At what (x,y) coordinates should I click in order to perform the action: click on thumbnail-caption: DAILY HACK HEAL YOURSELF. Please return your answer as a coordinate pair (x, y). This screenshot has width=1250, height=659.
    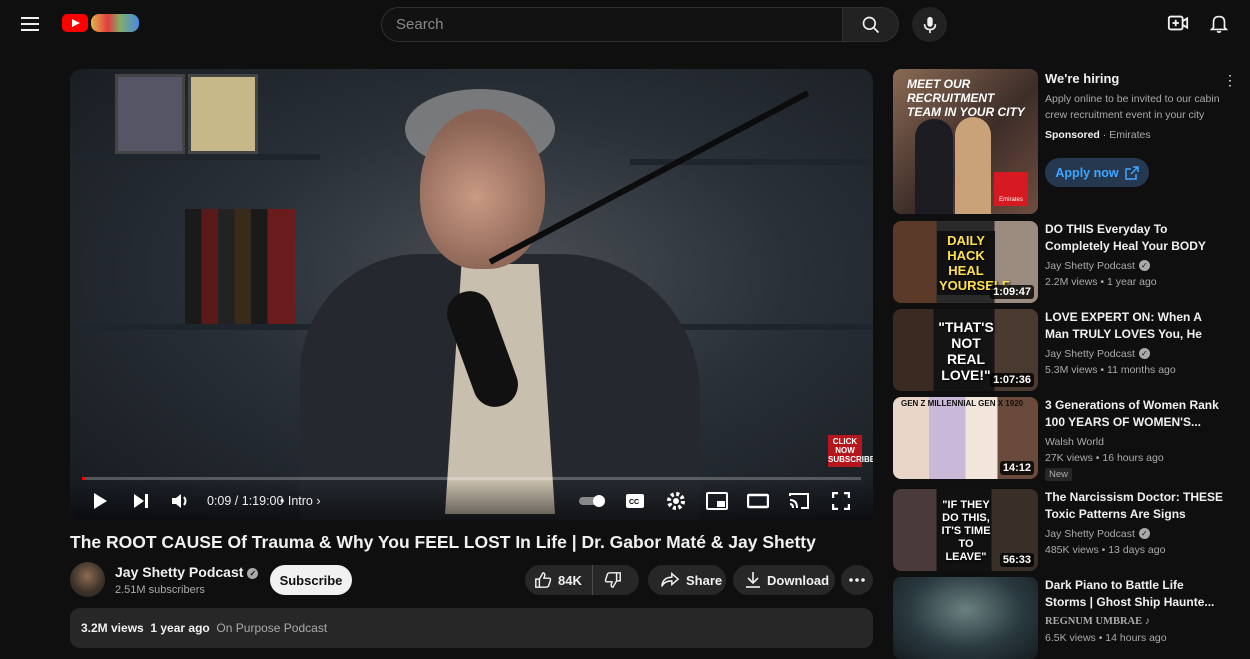
    Looking at the image, I should click on (973, 263).